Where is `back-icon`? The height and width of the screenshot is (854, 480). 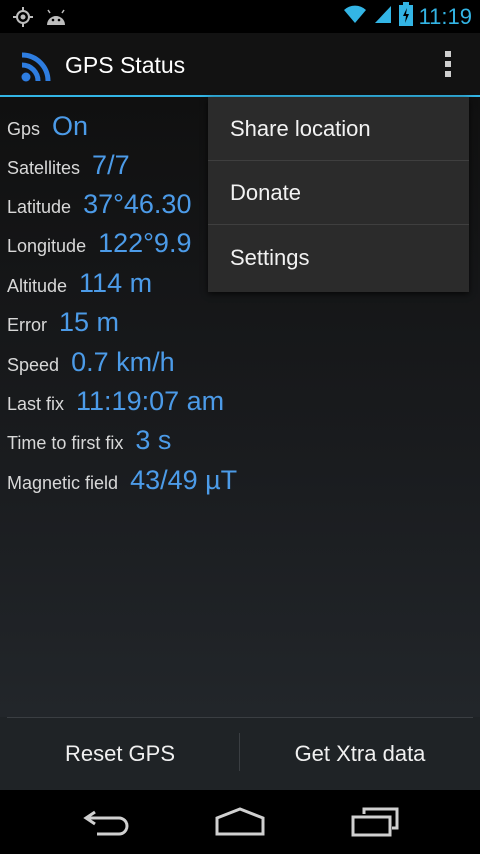 back-icon is located at coordinates (107, 824).